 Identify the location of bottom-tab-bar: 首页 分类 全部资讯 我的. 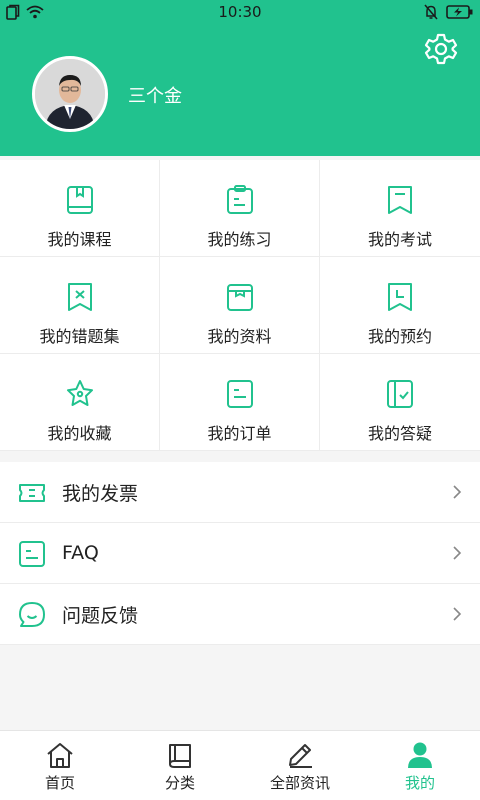
(240, 765).